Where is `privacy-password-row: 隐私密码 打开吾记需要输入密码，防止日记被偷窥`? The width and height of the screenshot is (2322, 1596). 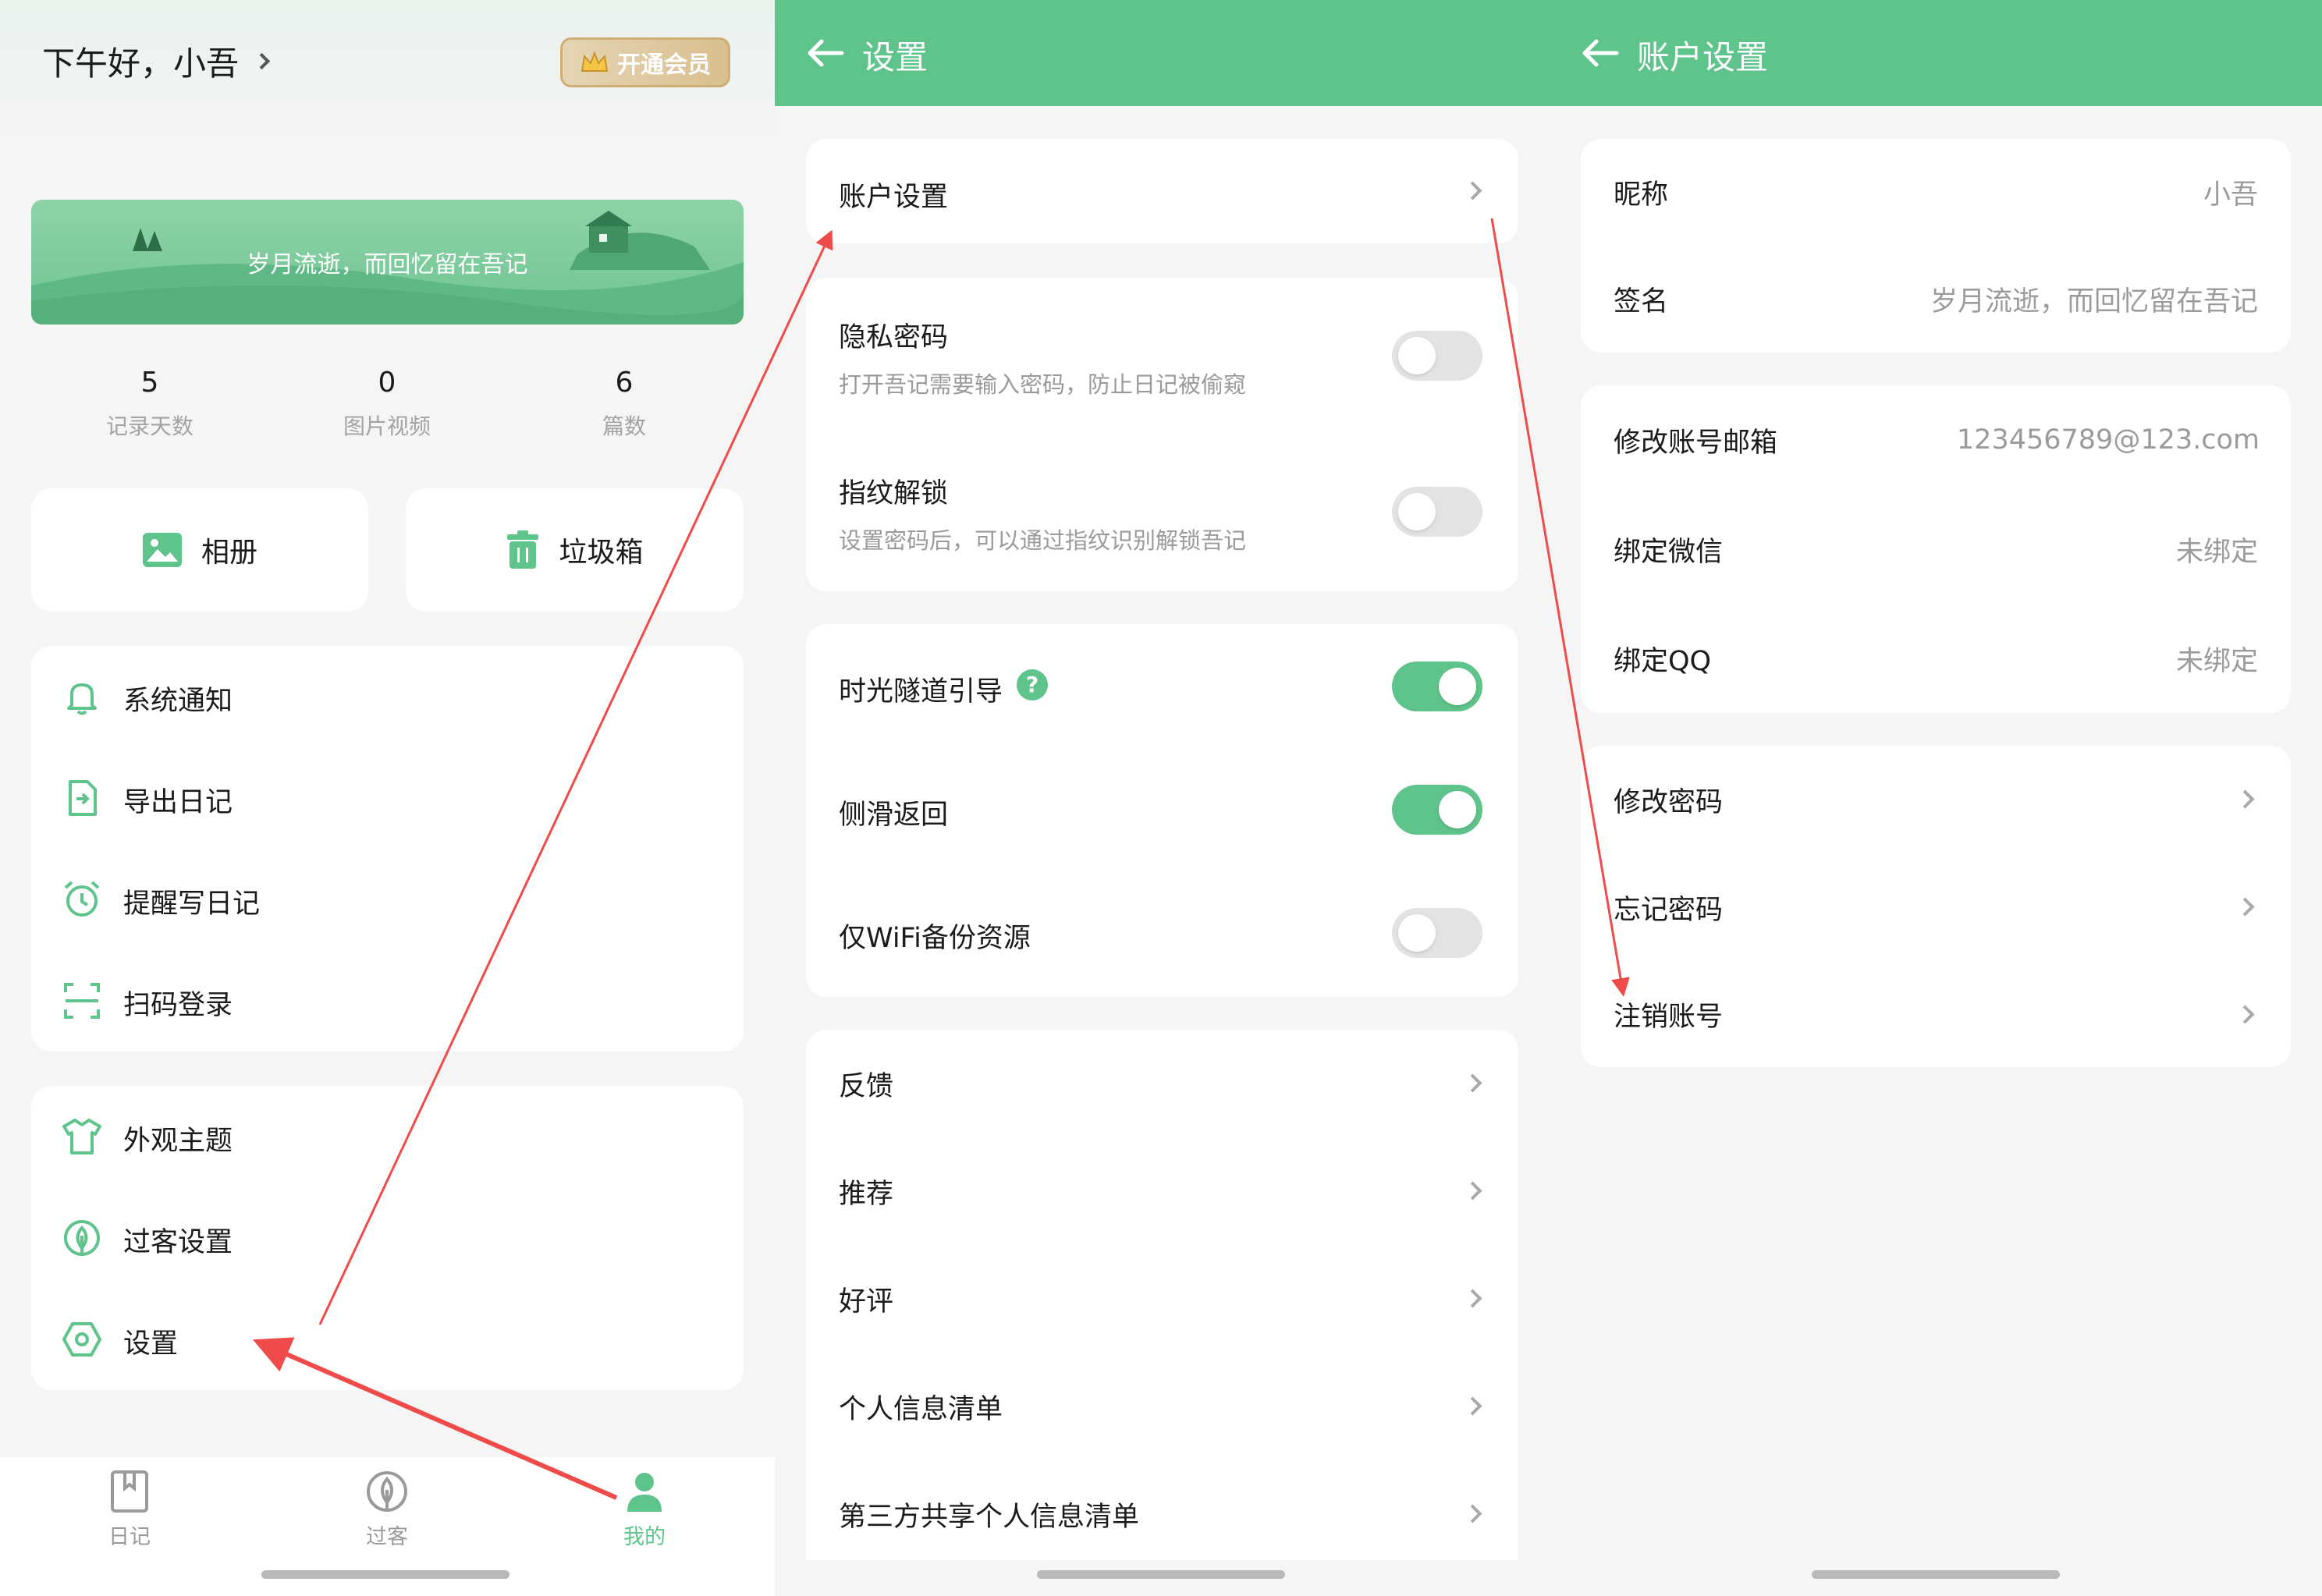 privacy-password-row: 隐私密码 打开吾记需要输入密码，防止日记被偷窥 is located at coordinates (1162, 356).